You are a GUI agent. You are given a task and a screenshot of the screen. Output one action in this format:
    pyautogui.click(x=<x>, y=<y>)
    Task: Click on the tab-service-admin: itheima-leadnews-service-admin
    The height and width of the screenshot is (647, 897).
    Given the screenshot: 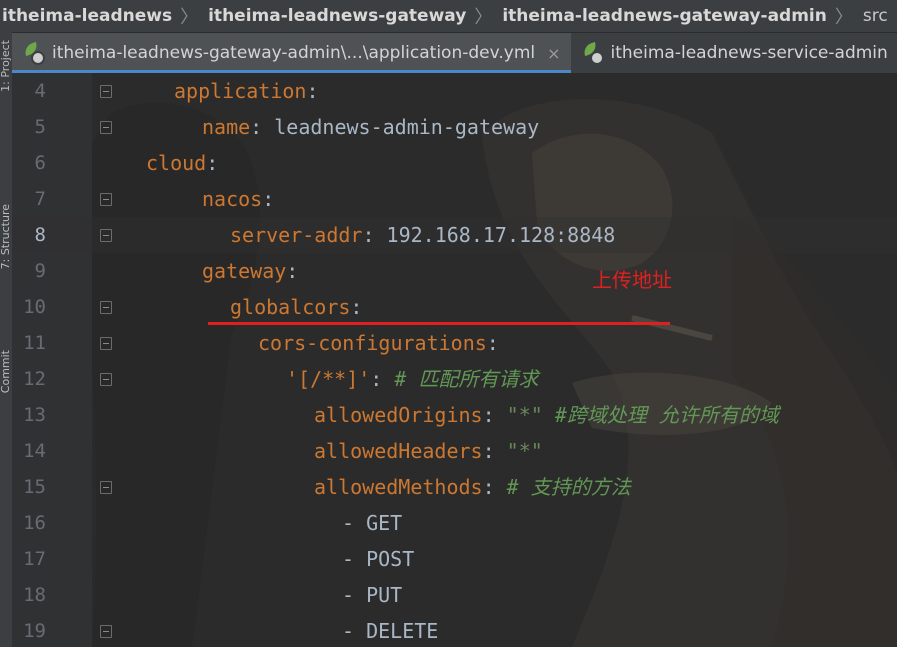 What is the action you would take?
    pyautogui.click(x=734, y=53)
    